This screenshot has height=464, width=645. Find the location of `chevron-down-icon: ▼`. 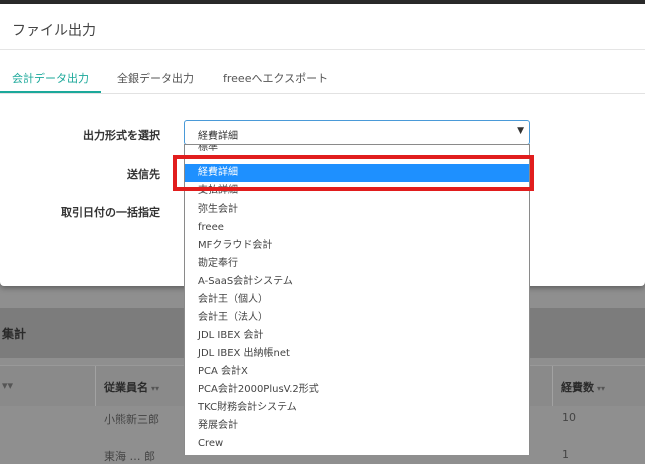

chevron-down-icon: ▼ is located at coordinates (520, 131).